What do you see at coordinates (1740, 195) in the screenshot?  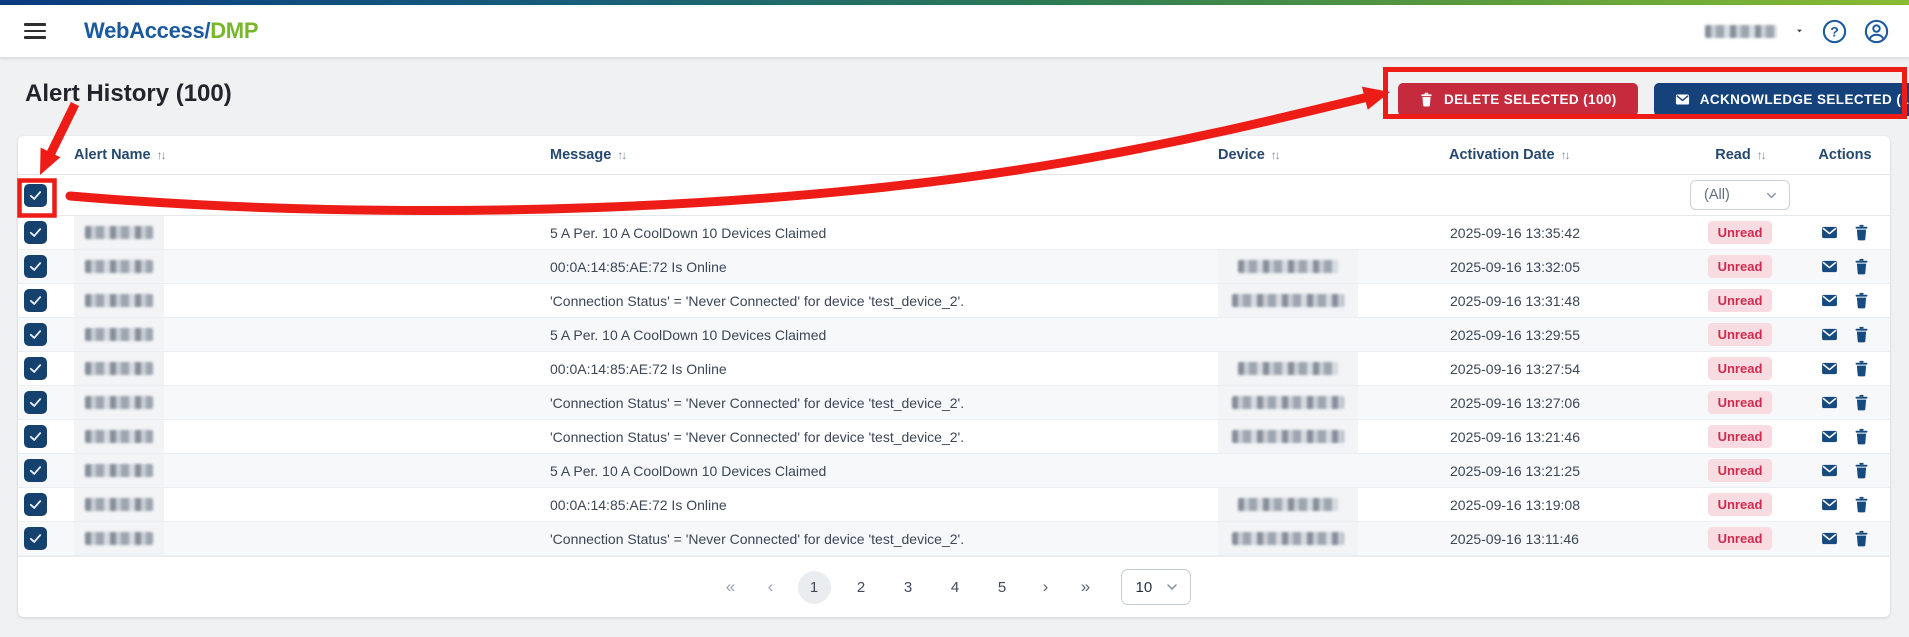 I see `read-filter-dropdown: (All)` at bounding box center [1740, 195].